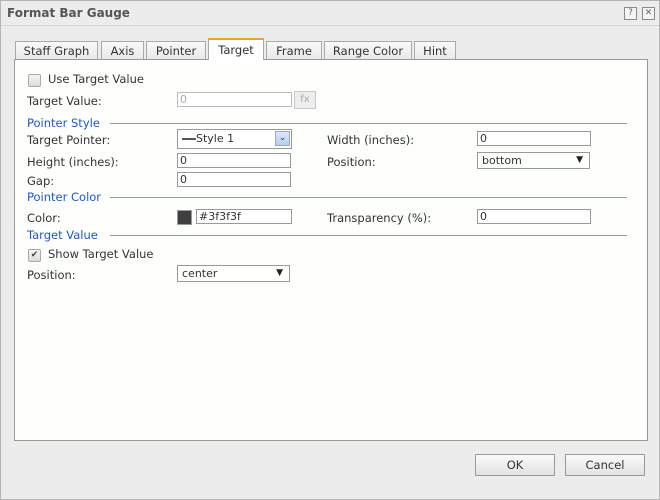 The width and height of the screenshot is (660, 500). What do you see at coordinates (435, 50) in the screenshot?
I see `tab-hint: Hint` at bounding box center [435, 50].